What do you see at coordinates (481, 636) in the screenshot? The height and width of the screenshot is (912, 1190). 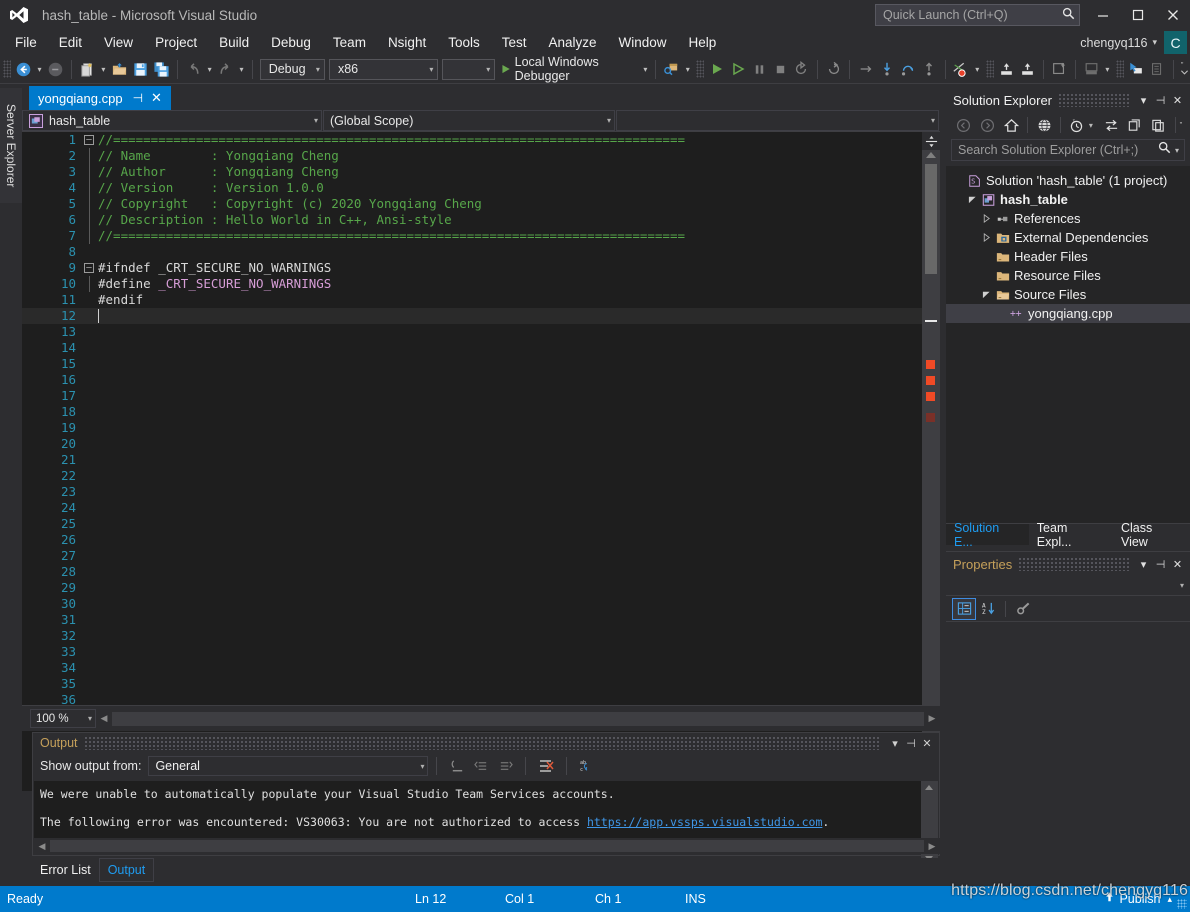 I see `code-line: 32` at bounding box center [481, 636].